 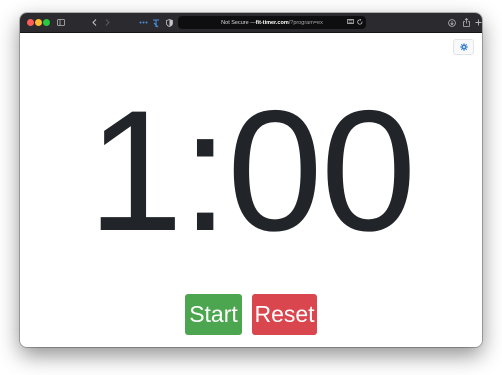 I want to click on url-domain: fit-timer.com, so click(x=272, y=22).